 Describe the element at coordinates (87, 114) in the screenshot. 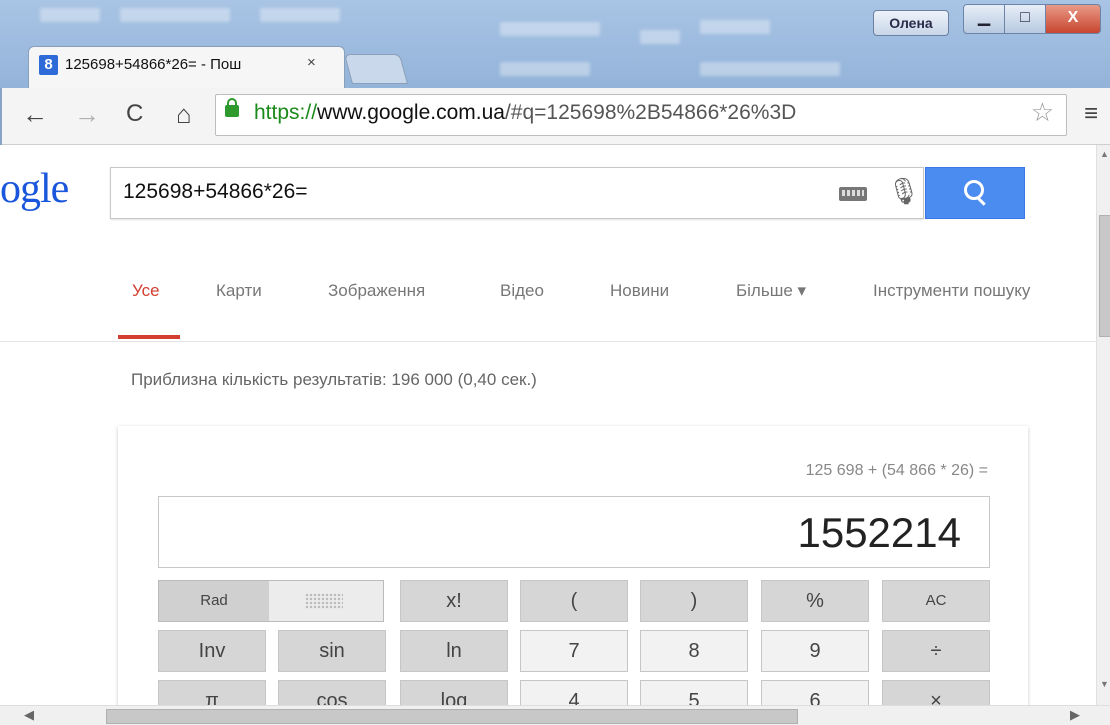

I see `forward-arrow-icon: →` at that location.